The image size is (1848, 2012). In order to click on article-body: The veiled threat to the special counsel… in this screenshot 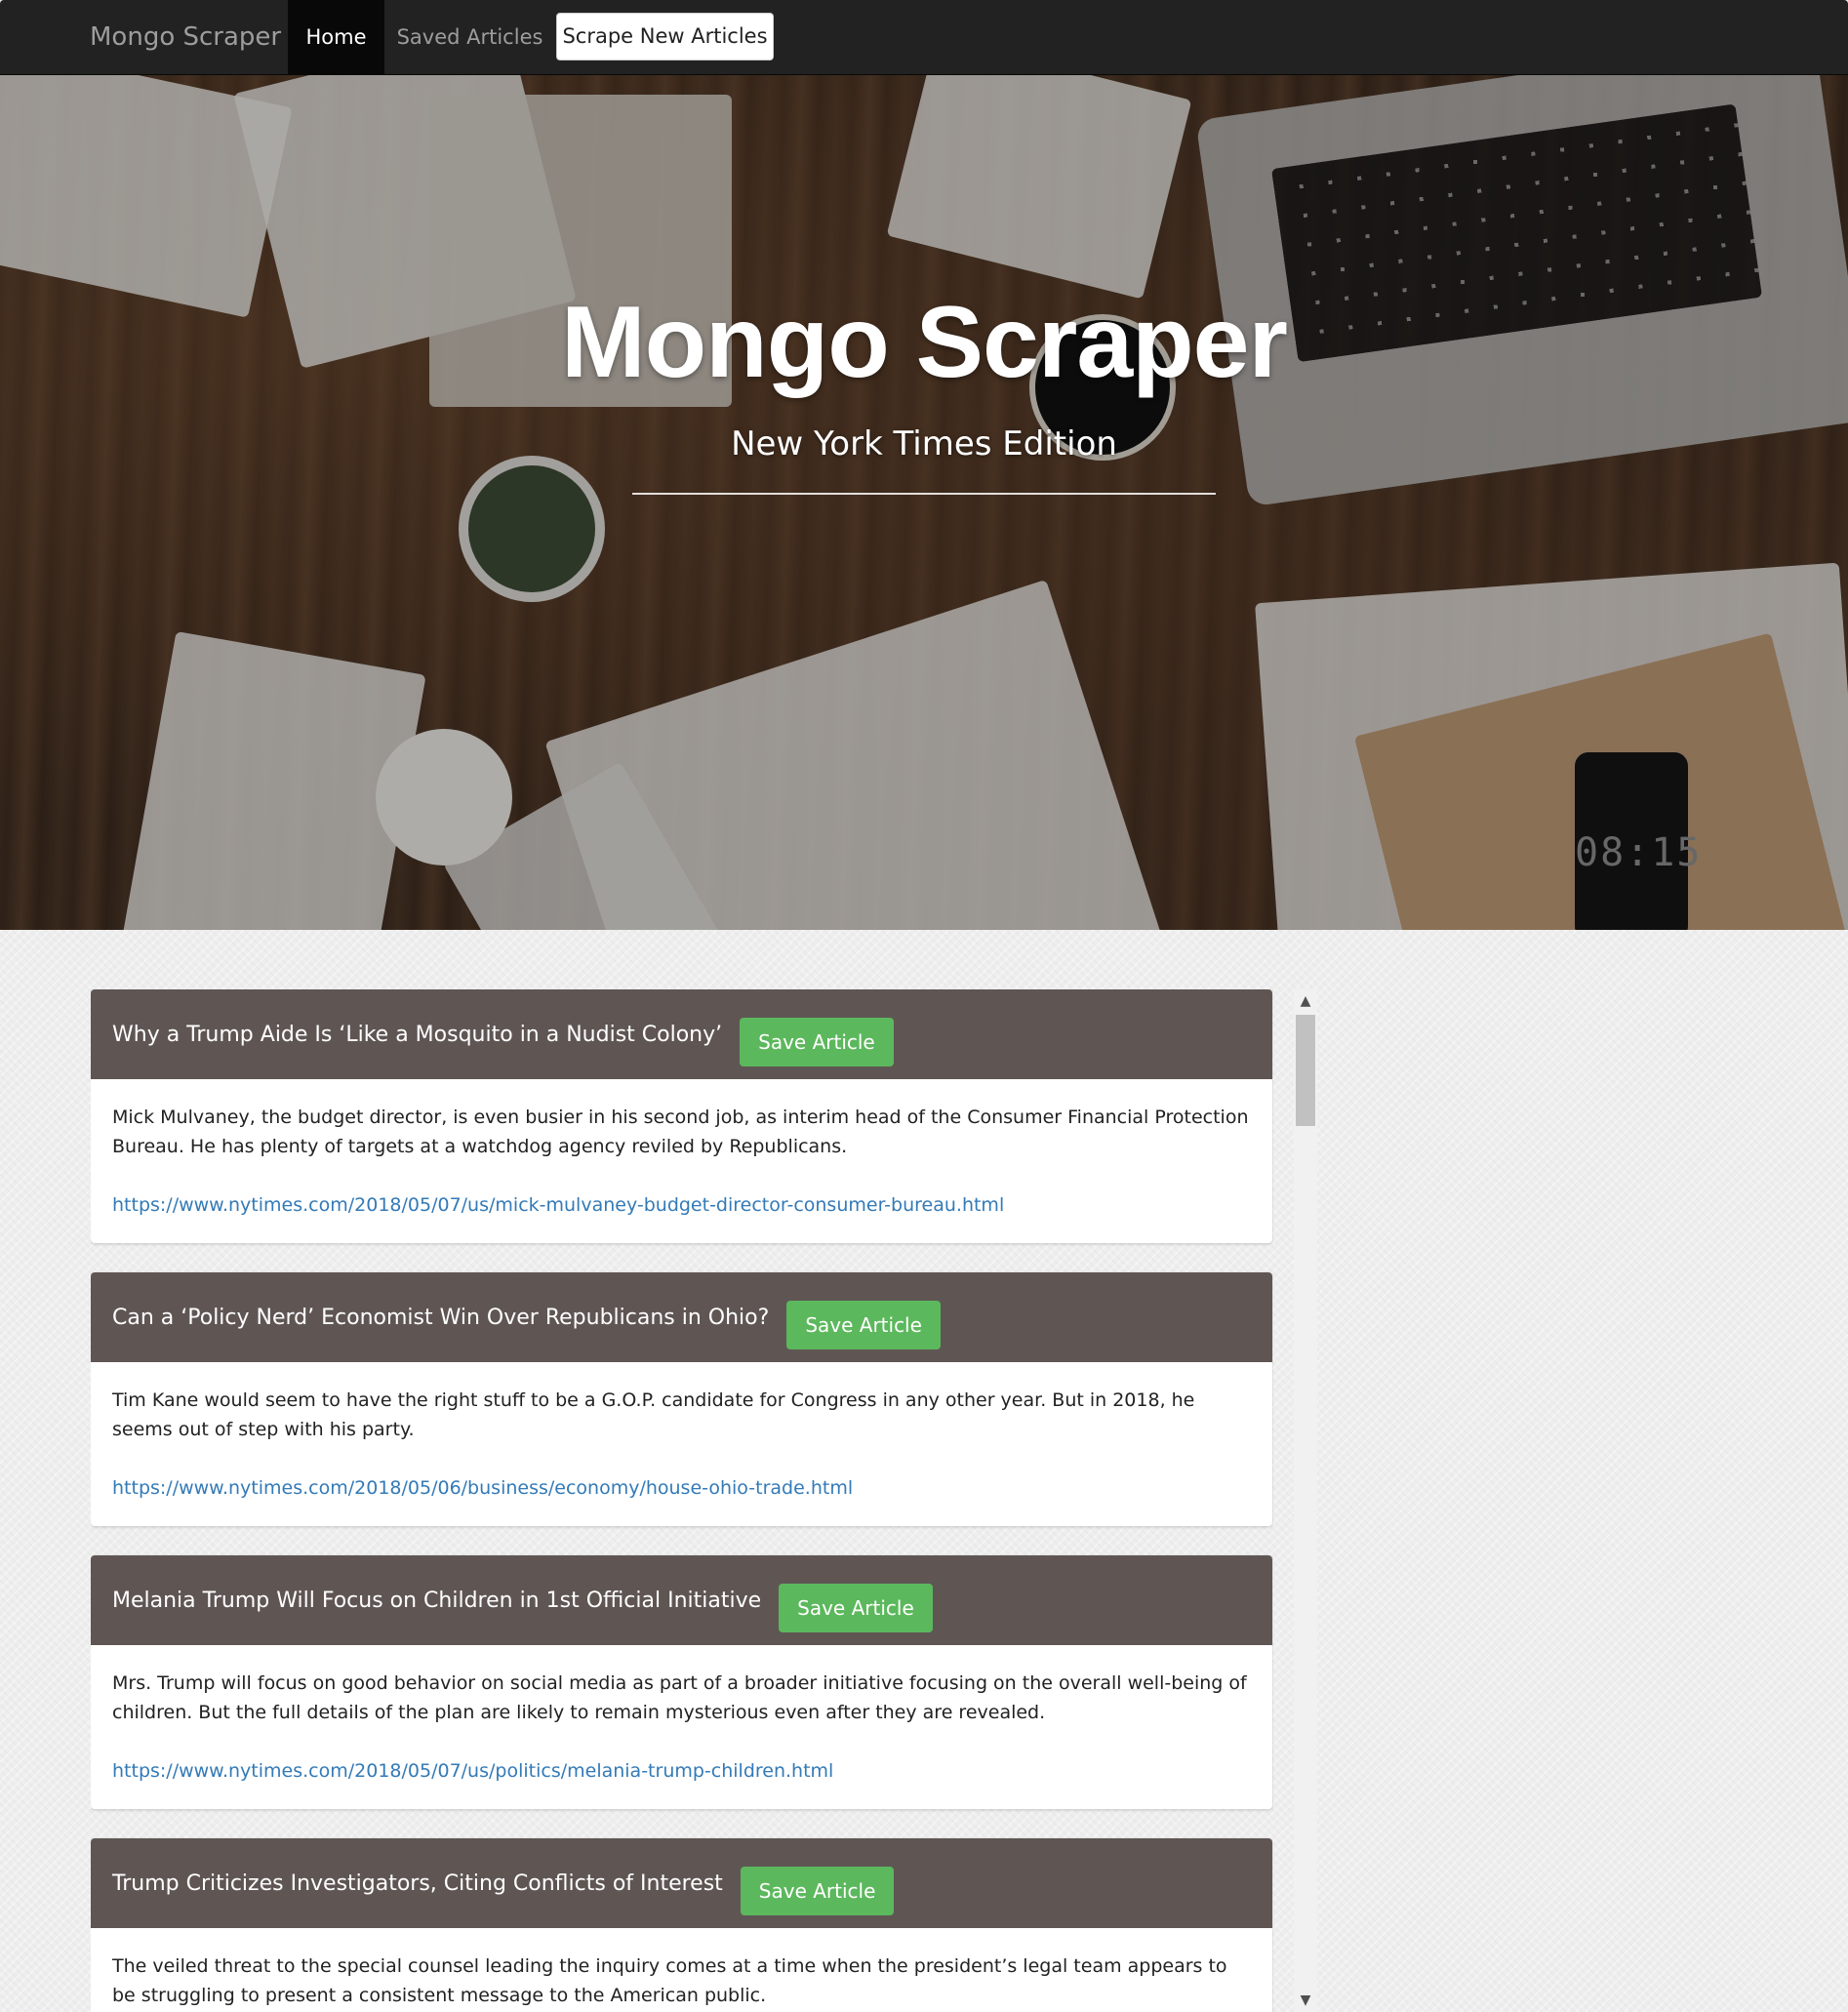, I will do `click(681, 1970)`.